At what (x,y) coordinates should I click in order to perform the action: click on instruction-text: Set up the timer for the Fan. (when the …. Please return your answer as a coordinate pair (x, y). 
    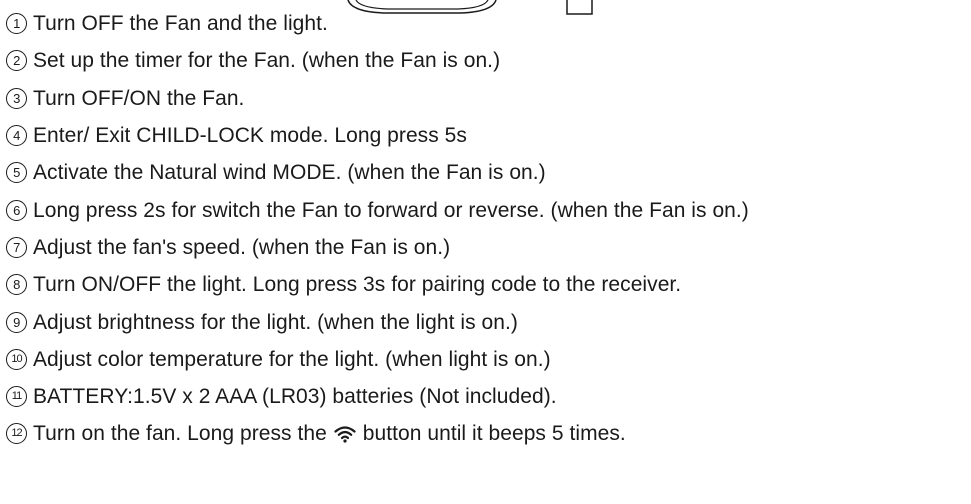
    Looking at the image, I should click on (267, 61).